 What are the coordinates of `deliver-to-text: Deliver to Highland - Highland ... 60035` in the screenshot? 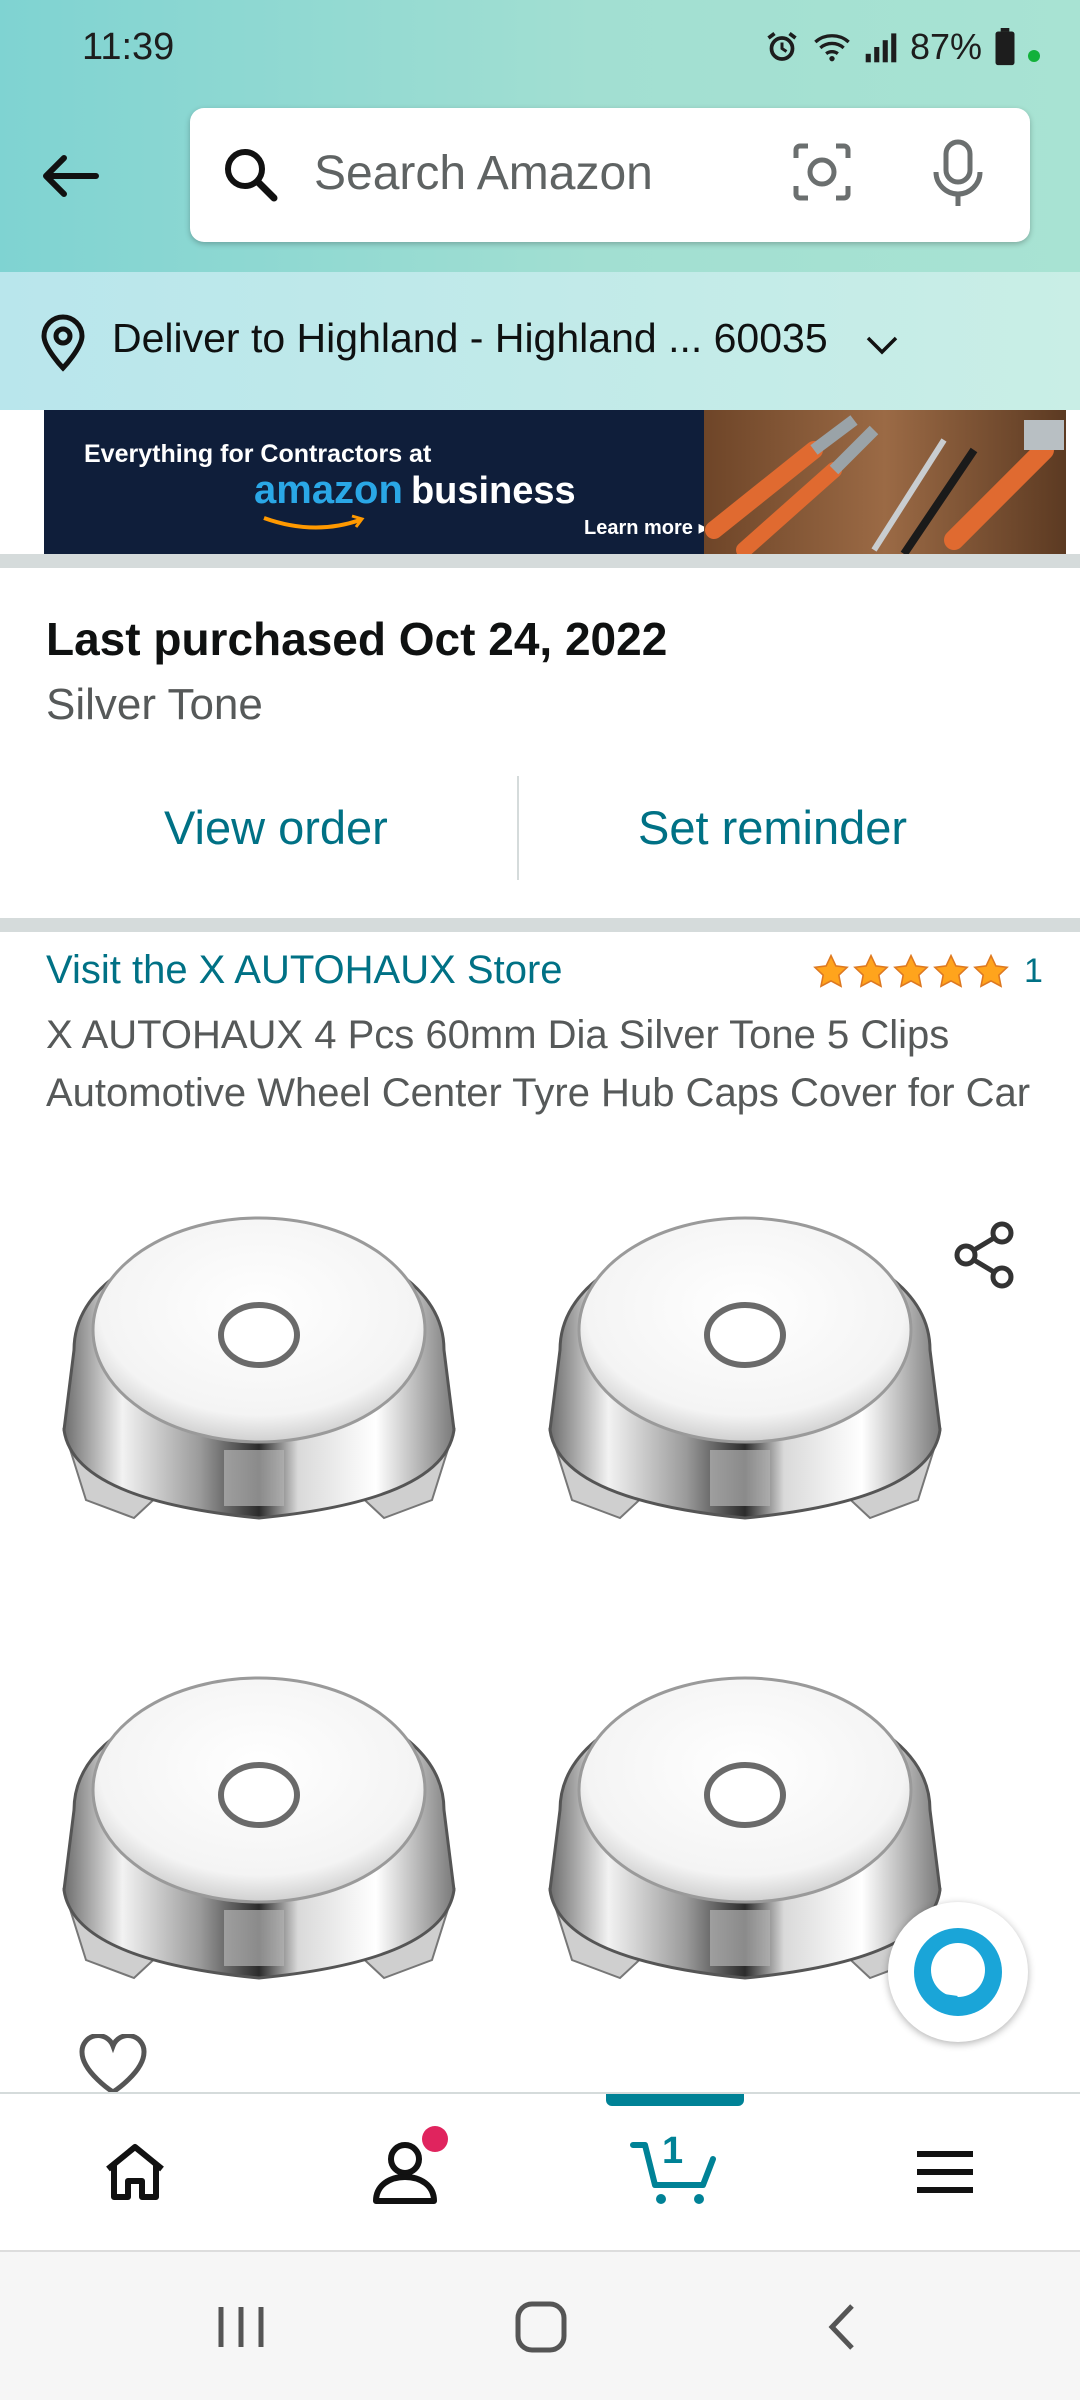 It's located at (470, 338).